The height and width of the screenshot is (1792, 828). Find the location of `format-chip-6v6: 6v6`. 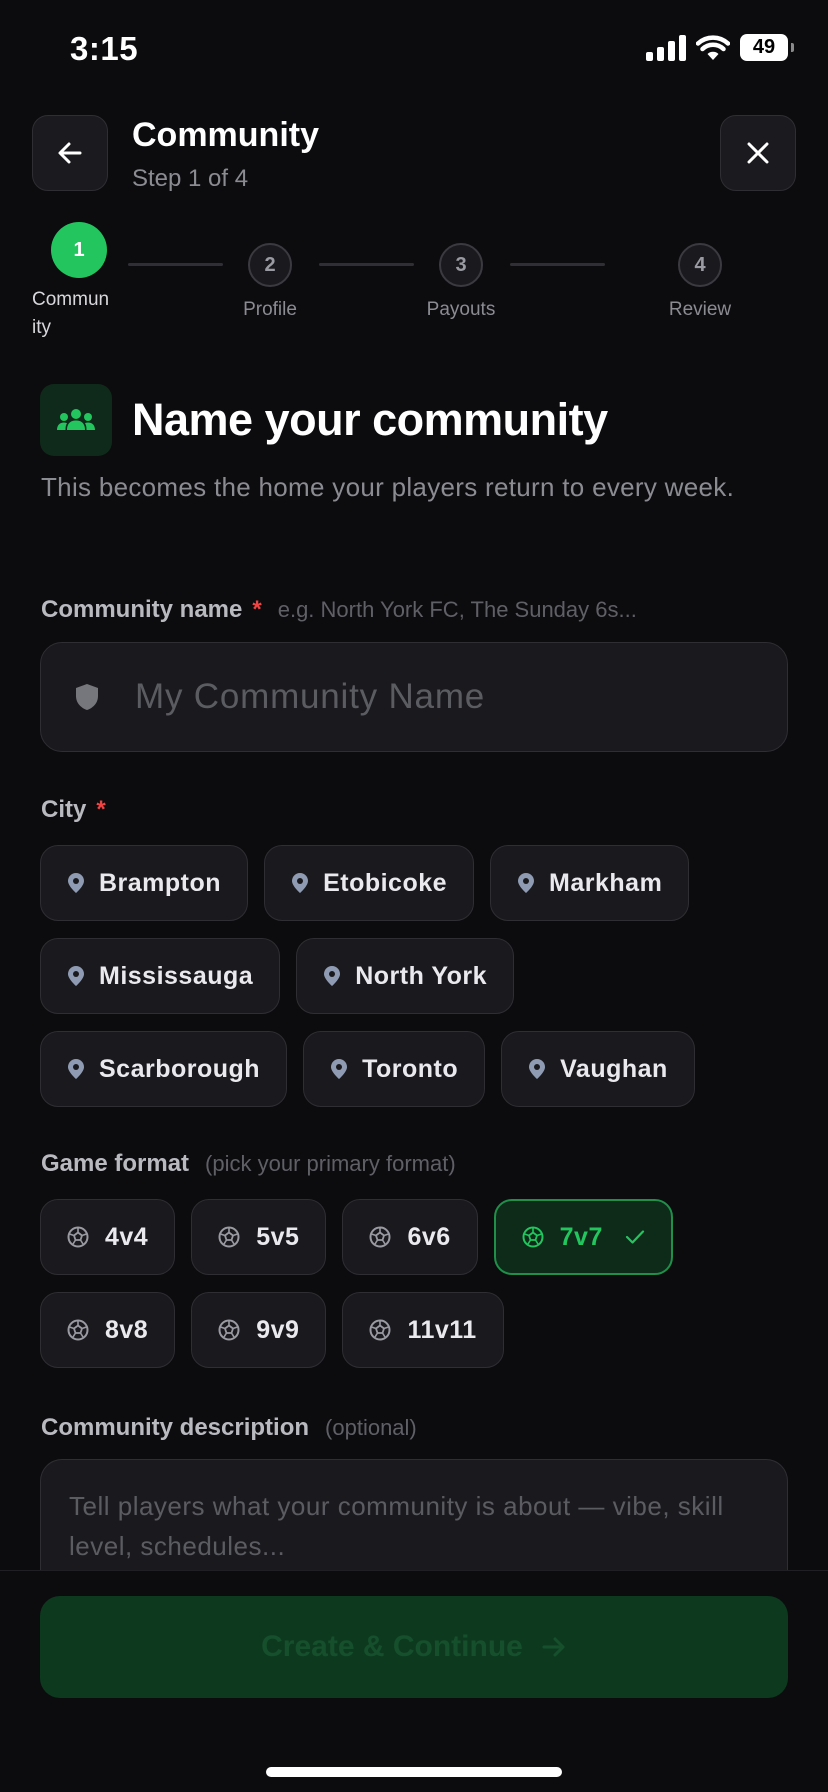

format-chip-6v6: 6v6 is located at coordinates (410, 1237).